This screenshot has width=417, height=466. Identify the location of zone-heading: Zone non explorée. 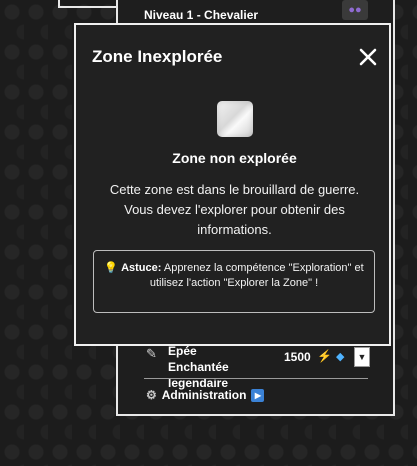
(234, 158).